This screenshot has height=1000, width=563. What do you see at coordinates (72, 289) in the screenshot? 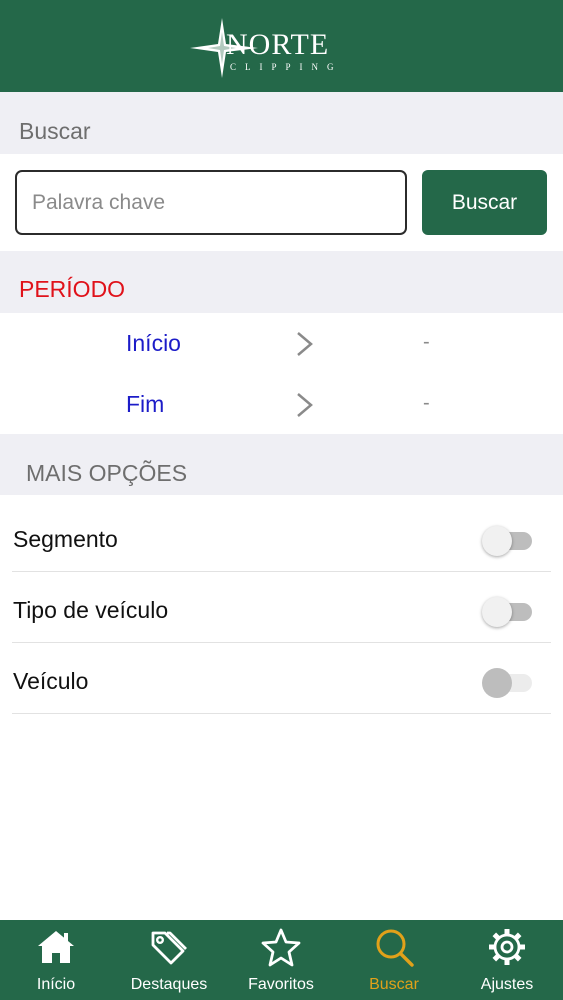
I see `period-section-title: PERÍODO` at bounding box center [72, 289].